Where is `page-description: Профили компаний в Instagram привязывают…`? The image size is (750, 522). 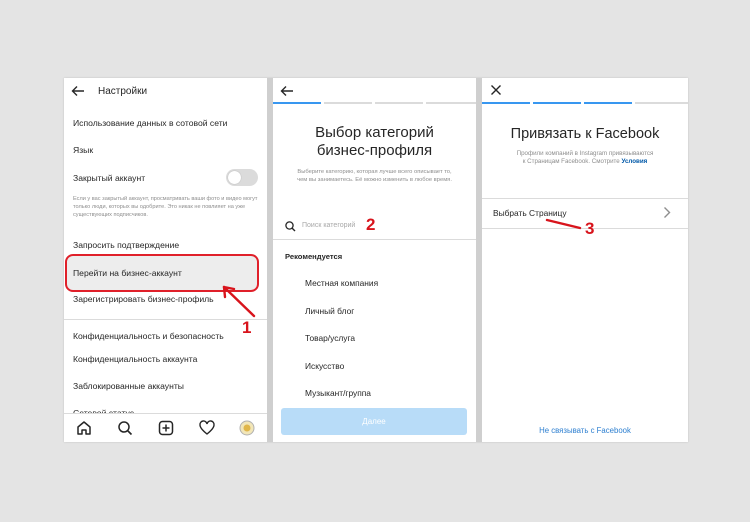 page-description: Профили компаний в Instagram привязывают… is located at coordinates (585, 158).